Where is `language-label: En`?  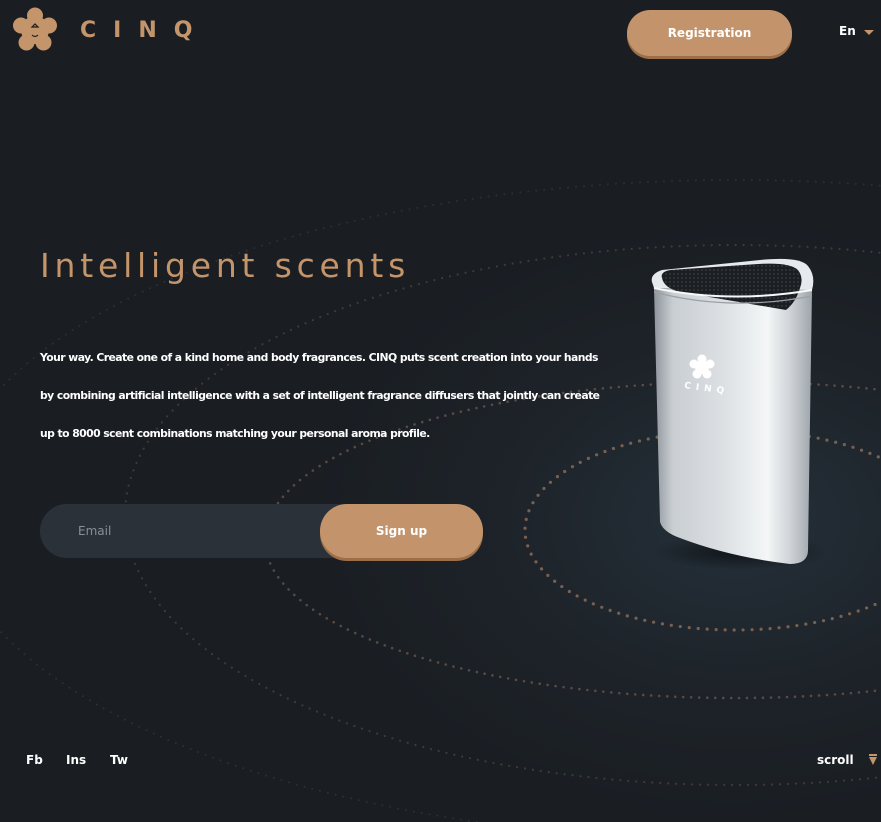
language-label: En is located at coordinates (847, 31).